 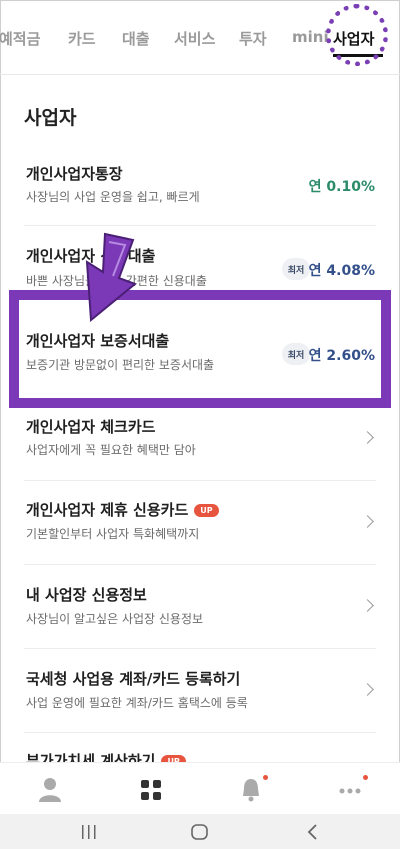 I want to click on recent-apps-icon, so click(x=89, y=832).